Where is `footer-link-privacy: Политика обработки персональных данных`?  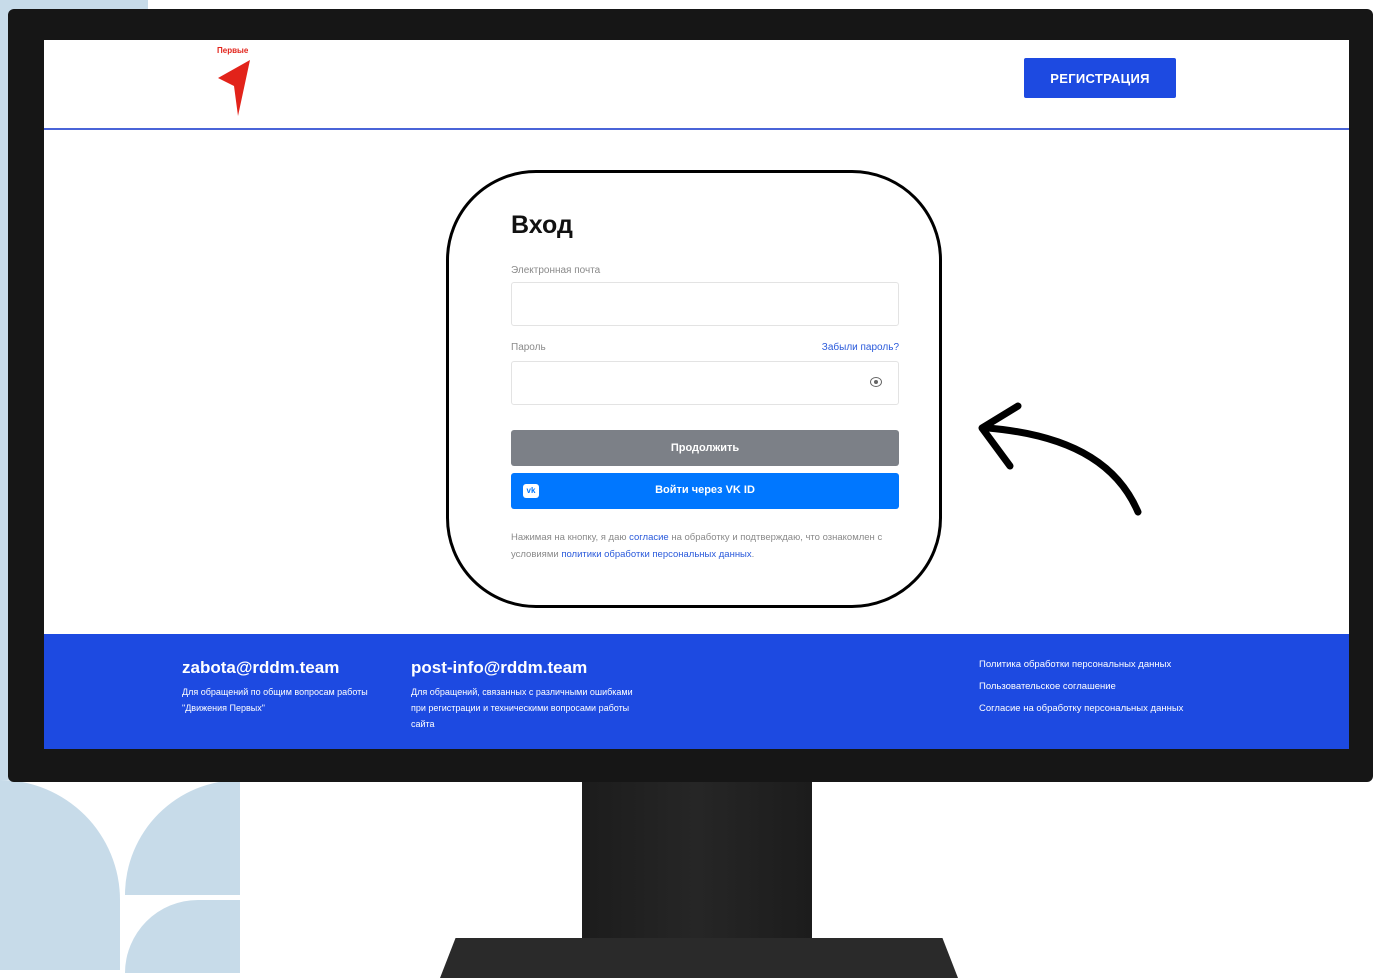
footer-link-privacy: Политика обработки персональных данных is located at coordinates (1075, 664).